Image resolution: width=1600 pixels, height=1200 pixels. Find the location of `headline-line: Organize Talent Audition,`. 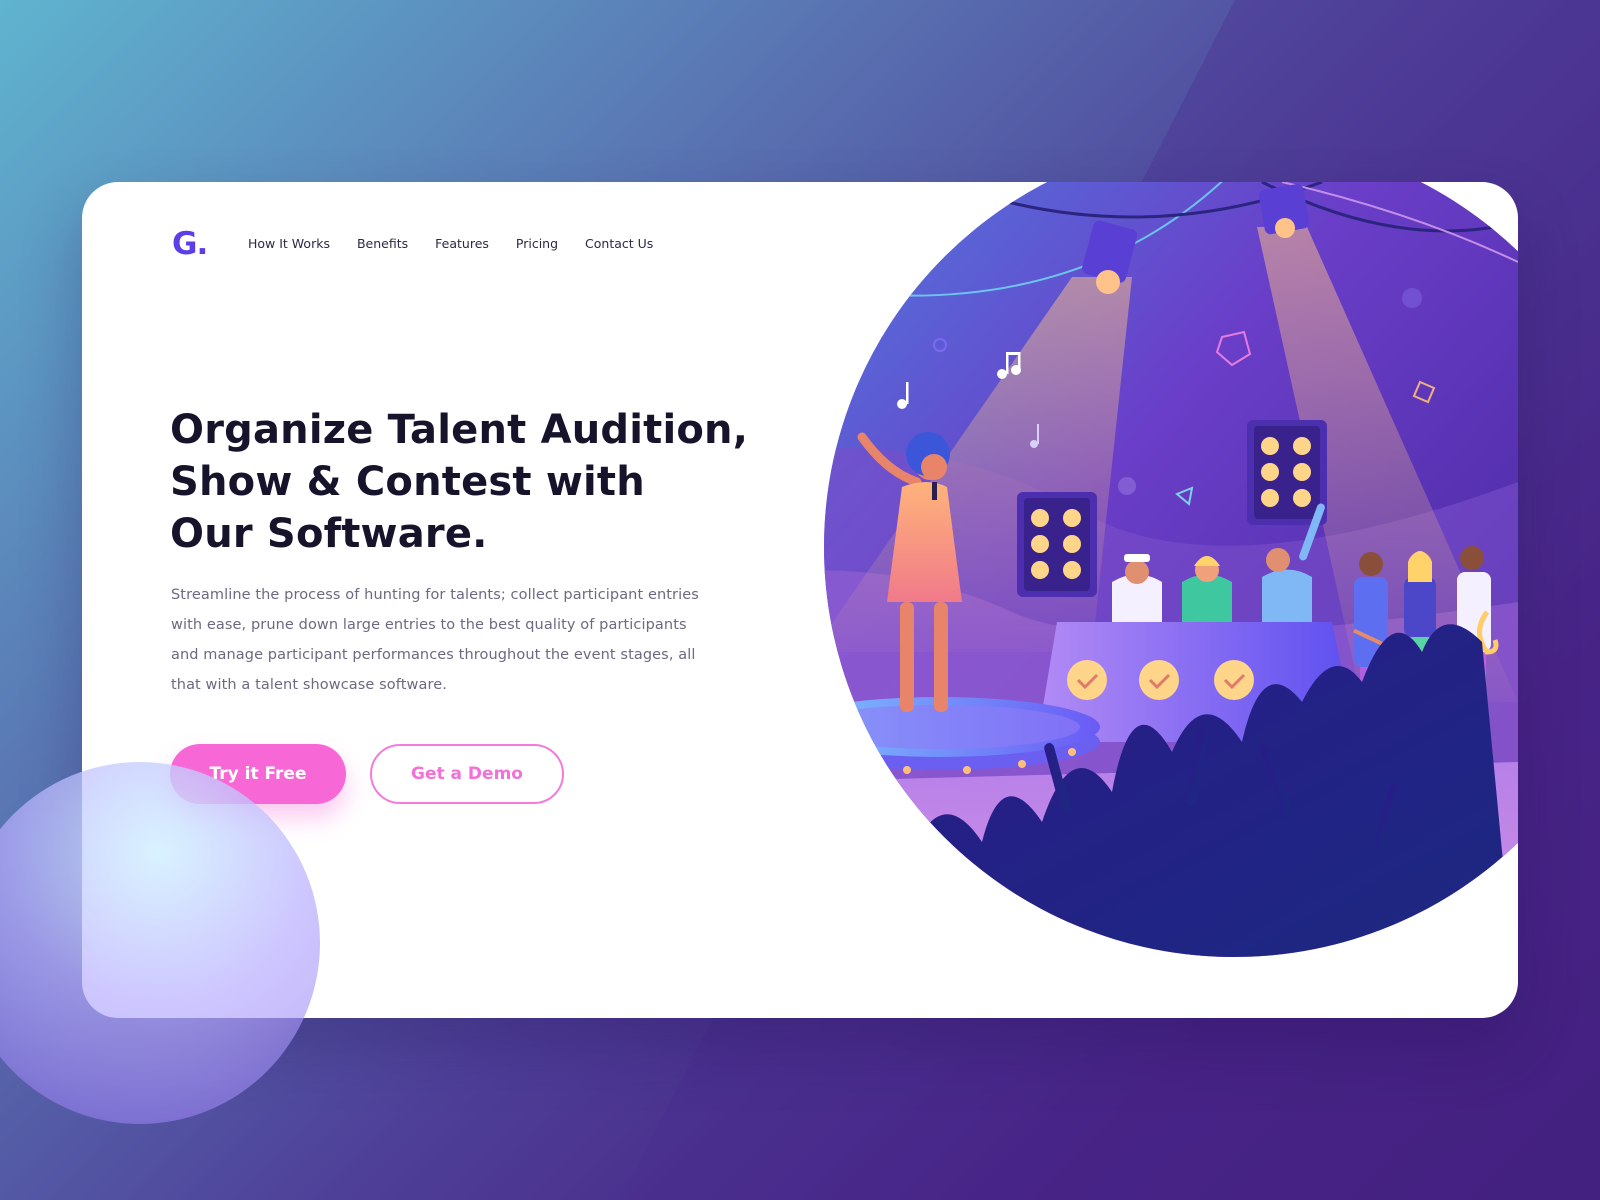

headline-line: Organize Talent Audition, is located at coordinates (459, 430).